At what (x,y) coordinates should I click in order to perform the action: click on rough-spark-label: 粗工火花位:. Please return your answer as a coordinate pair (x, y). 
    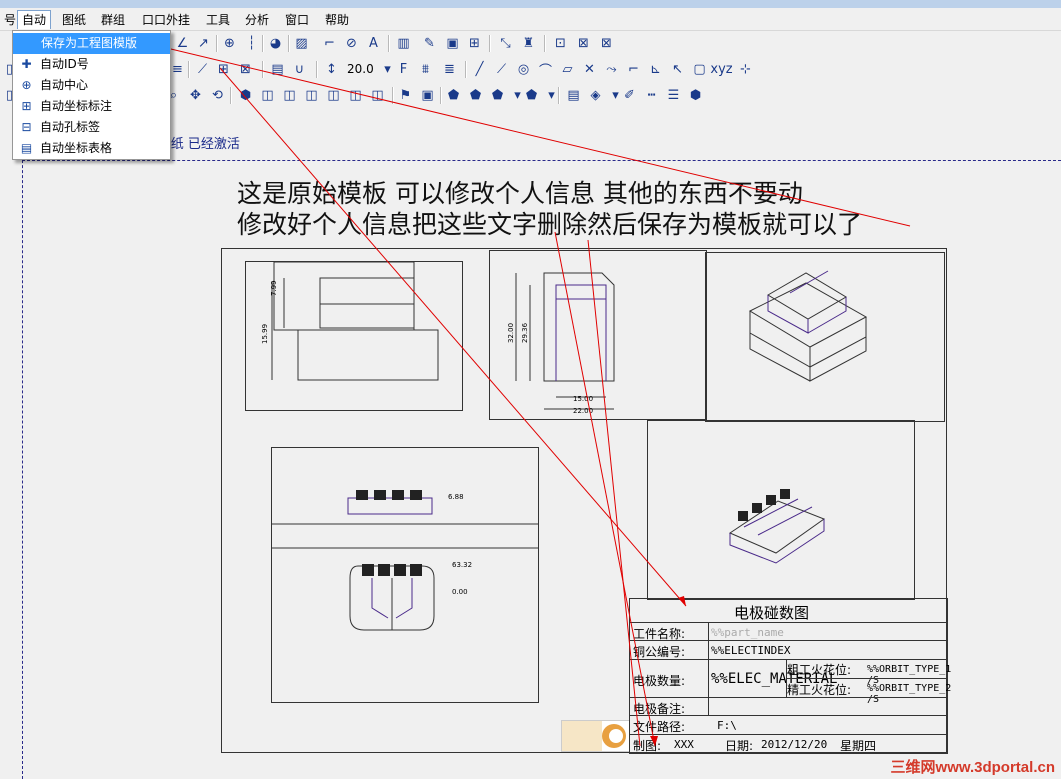
    Looking at the image, I should click on (819, 670).